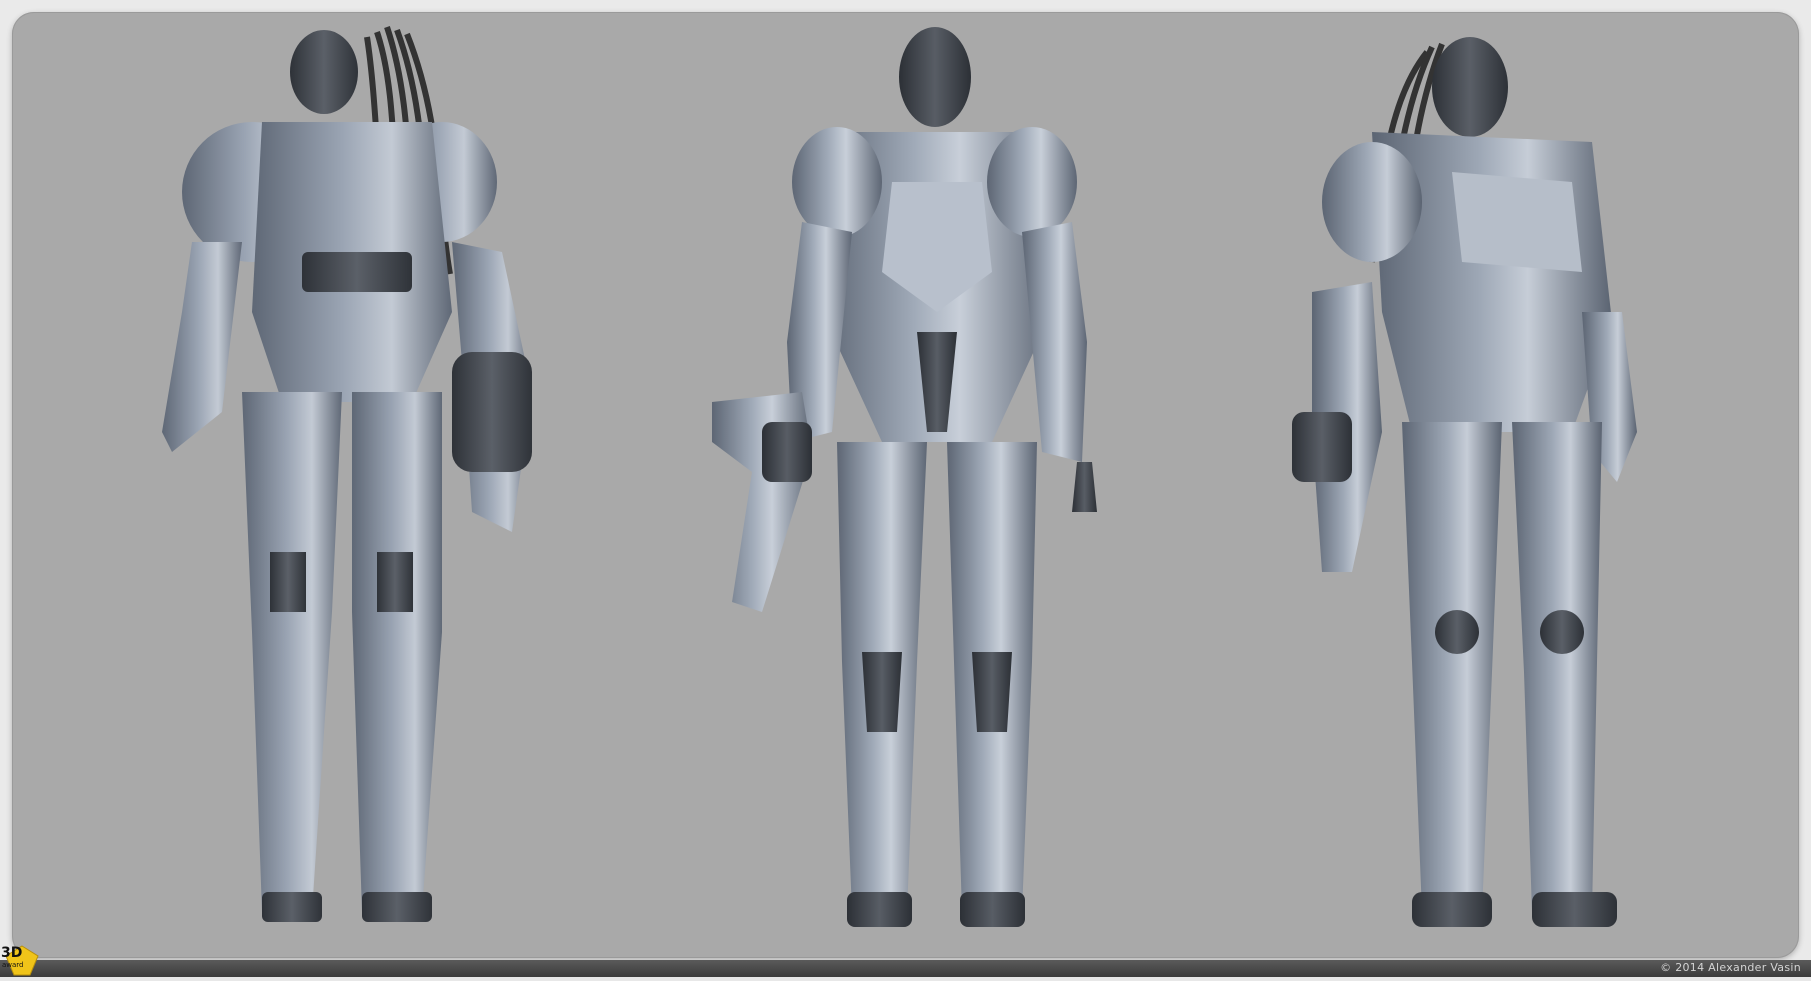  Describe the element at coordinates (1730, 967) in the screenshot. I see `copyright-text: © 2014 Alexander Vasin` at that location.